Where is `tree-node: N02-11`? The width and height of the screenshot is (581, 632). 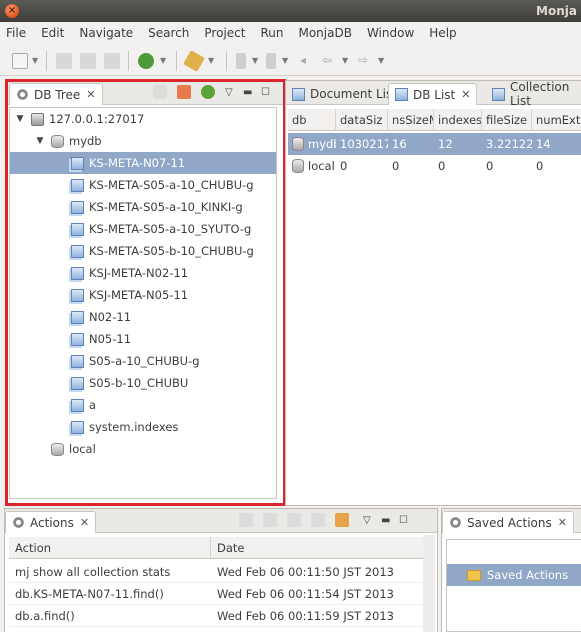 tree-node: N02-11 is located at coordinates (143, 317).